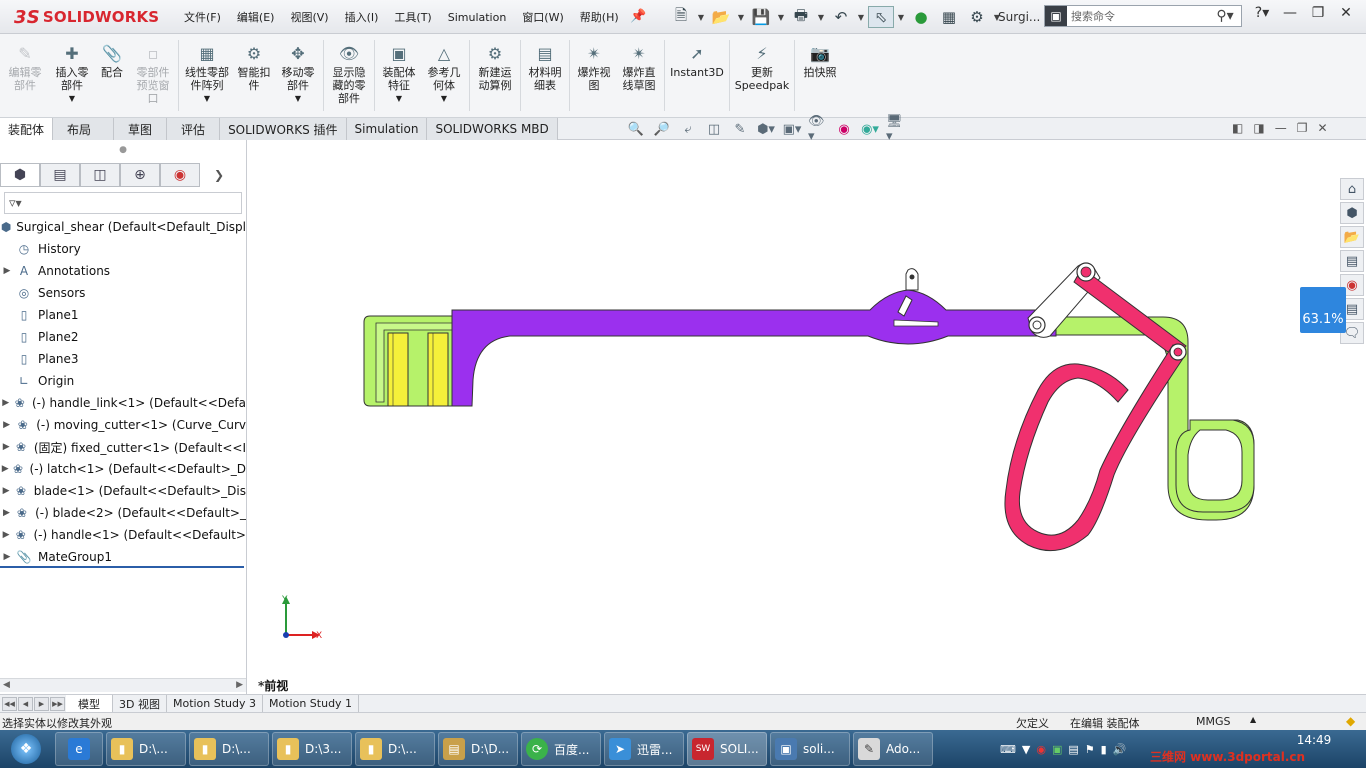  I want to click on view-palette-icon: ▤, so click(1352, 261).